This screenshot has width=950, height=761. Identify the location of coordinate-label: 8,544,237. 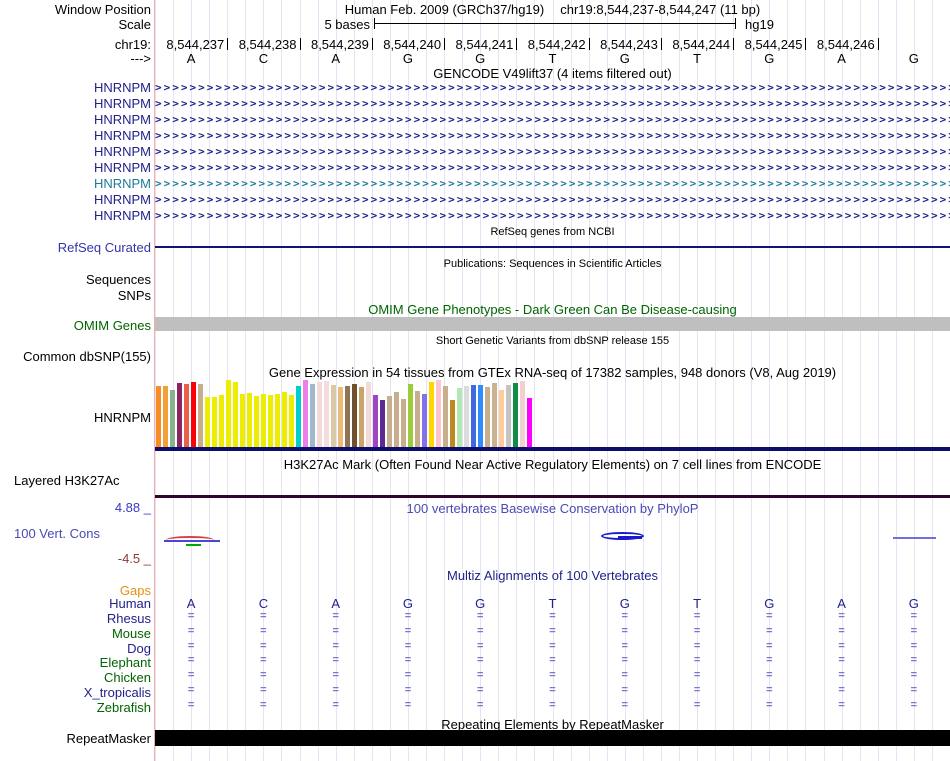
(195, 44).